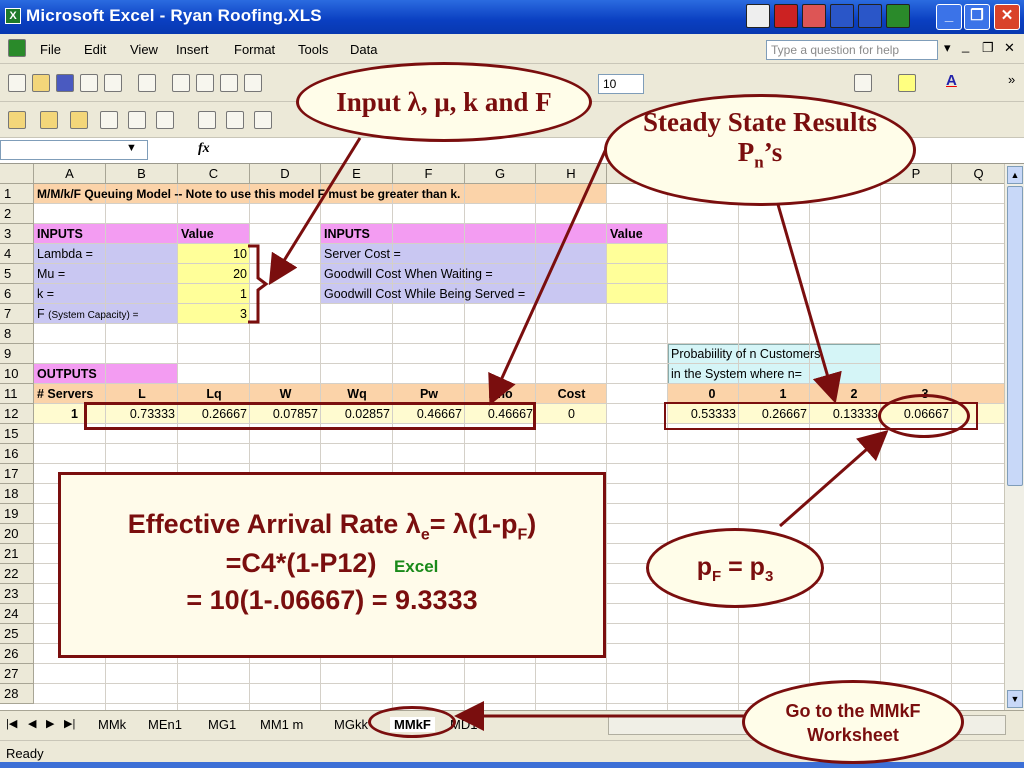 This screenshot has width=1024, height=768. Describe the element at coordinates (464, 294) in the screenshot. I see `goodwill-served-label: Goodwill Cost While Being Served =` at that location.